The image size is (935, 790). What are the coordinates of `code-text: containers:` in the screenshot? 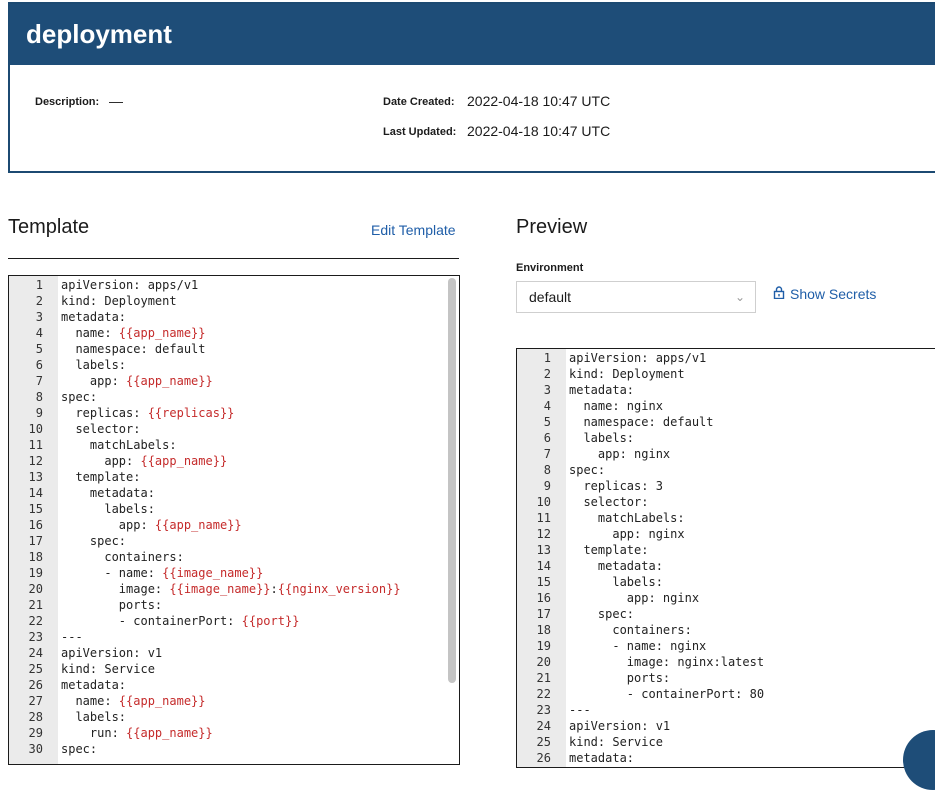 It's located at (122, 557).